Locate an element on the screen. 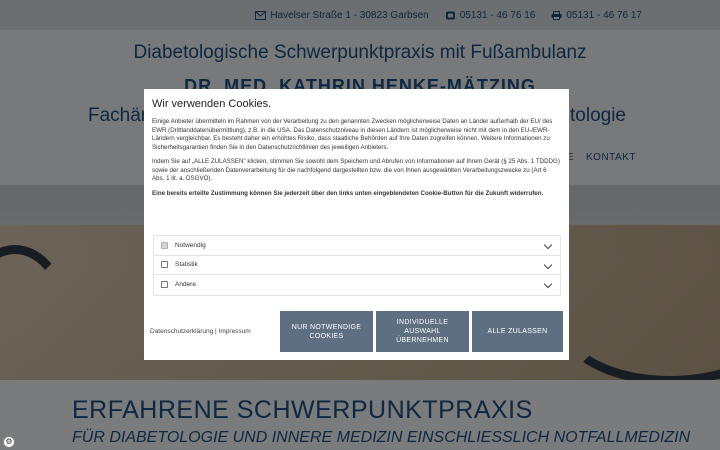 The width and height of the screenshot is (720, 450). cookie-dialog-title: Wir verwenden Cookies. is located at coordinates (212, 104).